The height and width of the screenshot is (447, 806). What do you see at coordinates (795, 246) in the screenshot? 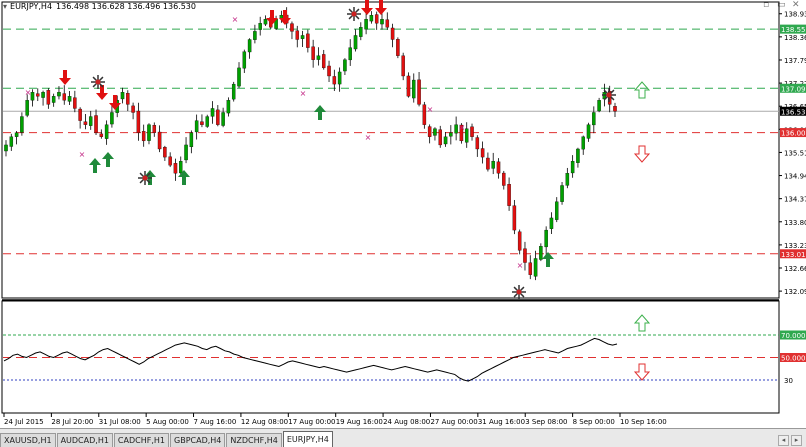
I see `price-tick-label: 133.235` at bounding box center [795, 246].